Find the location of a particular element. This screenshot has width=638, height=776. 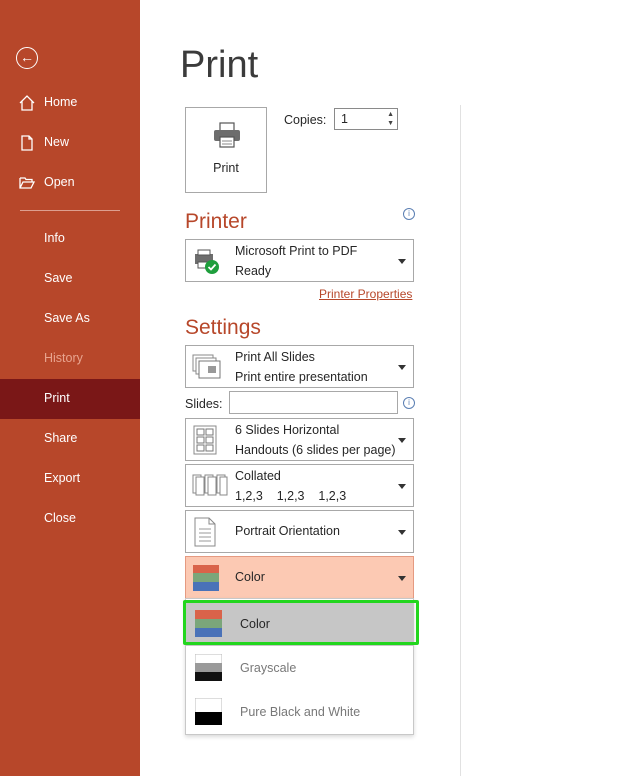

grayscale-swatch-icon is located at coordinates (208, 667).